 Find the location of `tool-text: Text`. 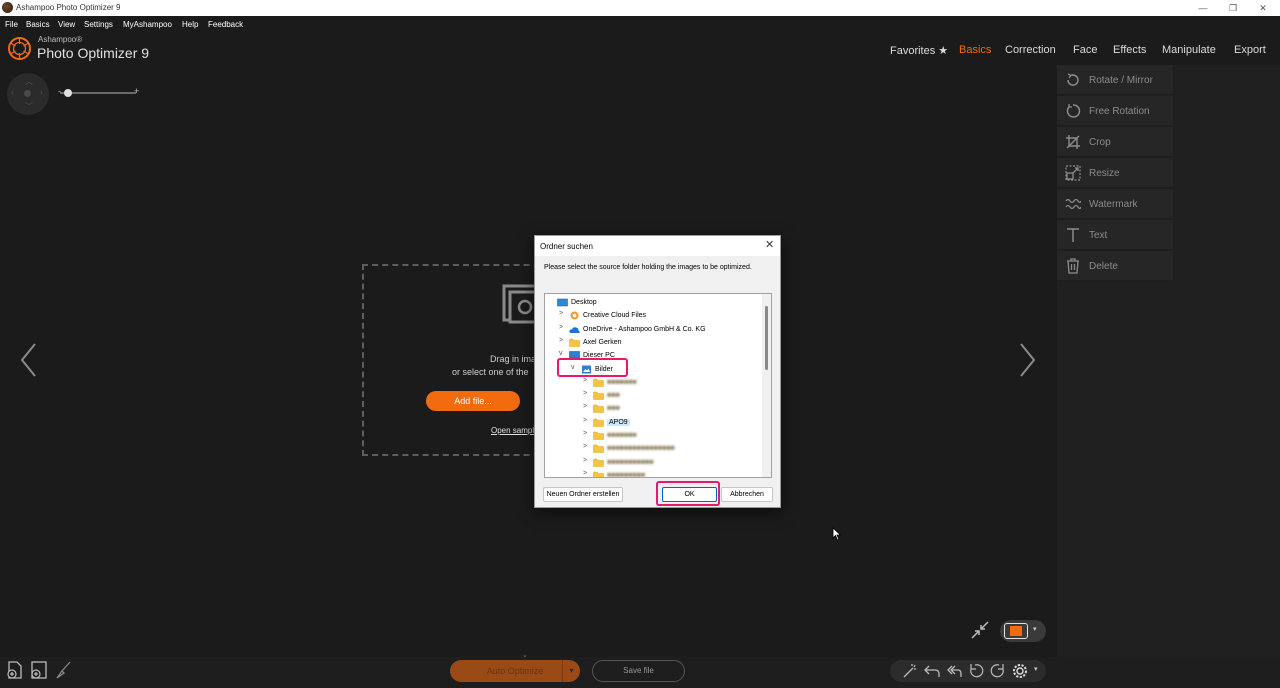

tool-text: Text is located at coordinates (1115, 235).